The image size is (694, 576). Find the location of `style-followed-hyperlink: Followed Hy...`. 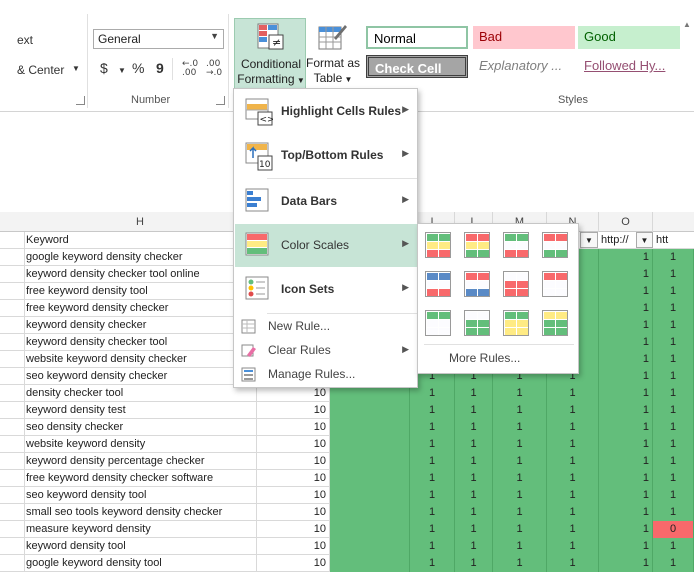

style-followed-hyperlink: Followed Hy... is located at coordinates (629, 66).